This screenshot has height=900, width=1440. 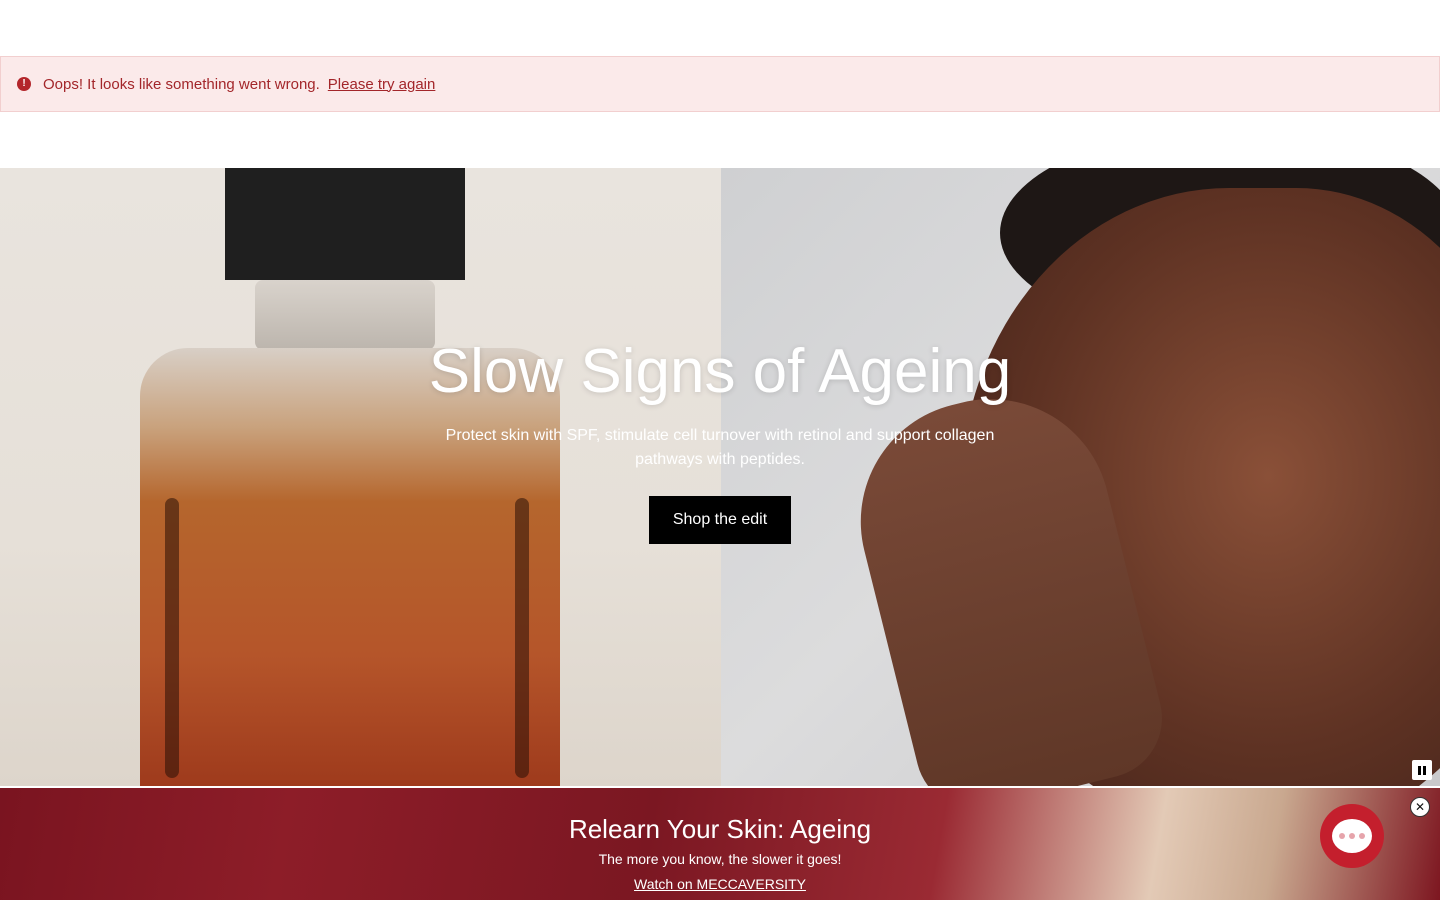 What do you see at coordinates (382, 84) in the screenshot?
I see `try-again-link: Please try again` at bounding box center [382, 84].